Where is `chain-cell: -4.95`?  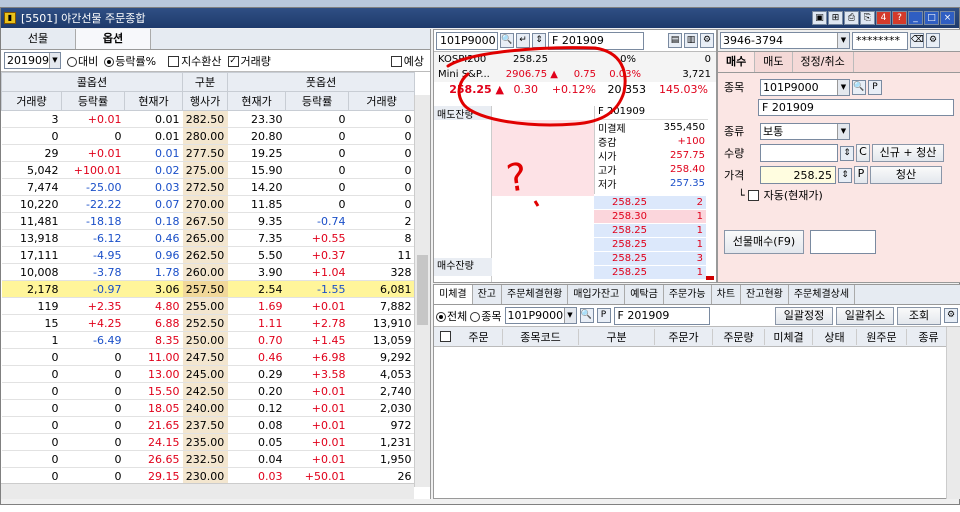
chain-cell: -4.95 is located at coordinates (93, 255).